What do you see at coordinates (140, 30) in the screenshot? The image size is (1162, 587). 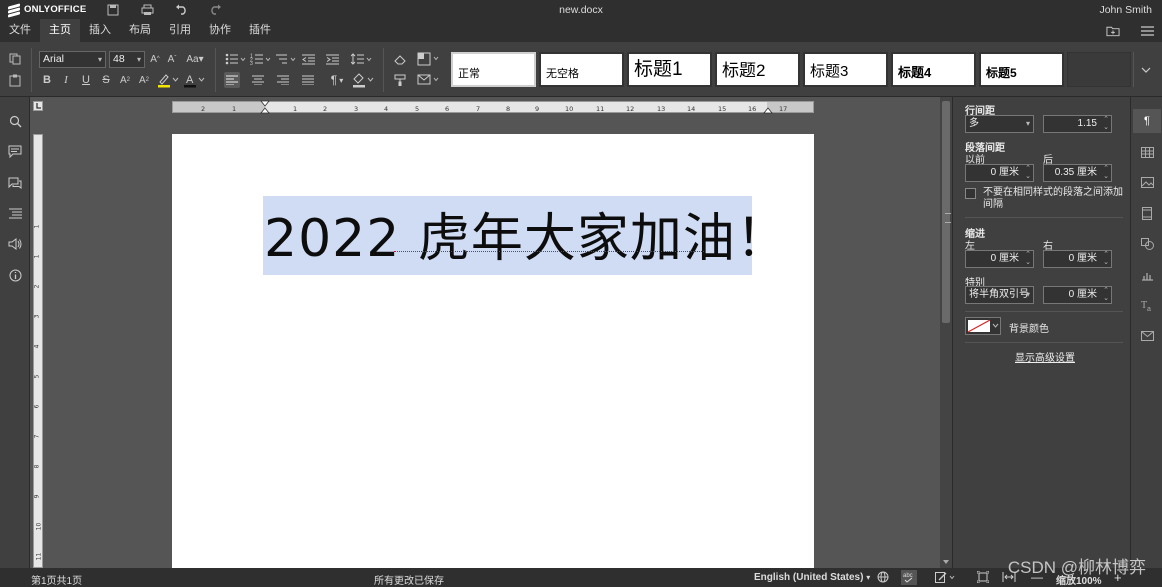 I see `tab-layout: 布局` at bounding box center [140, 30].